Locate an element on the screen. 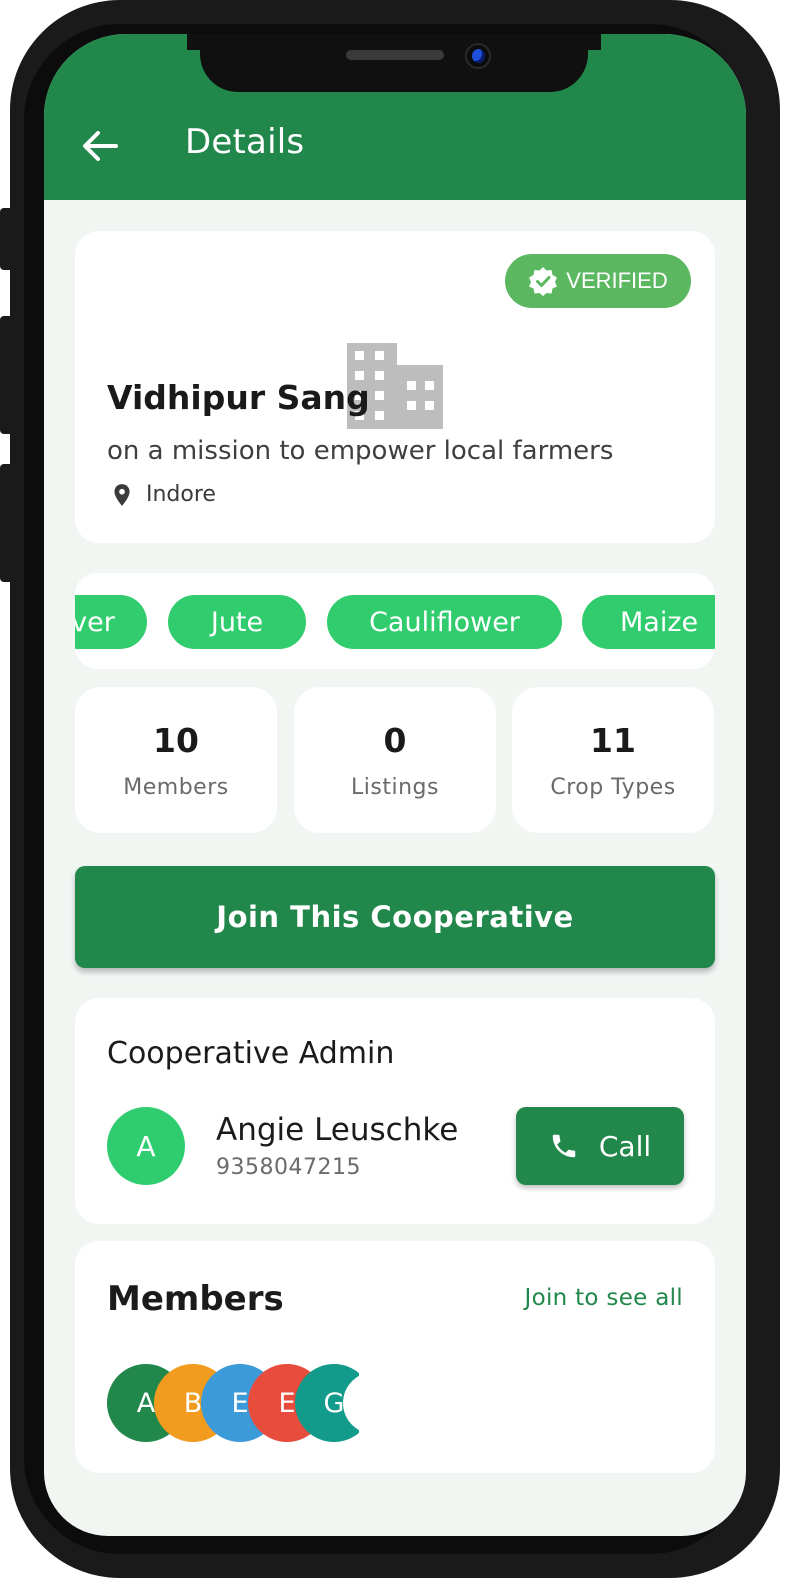 This screenshot has width=785, height=1580. members-card: Members Join to see all A B E E G is located at coordinates (395, 1357).